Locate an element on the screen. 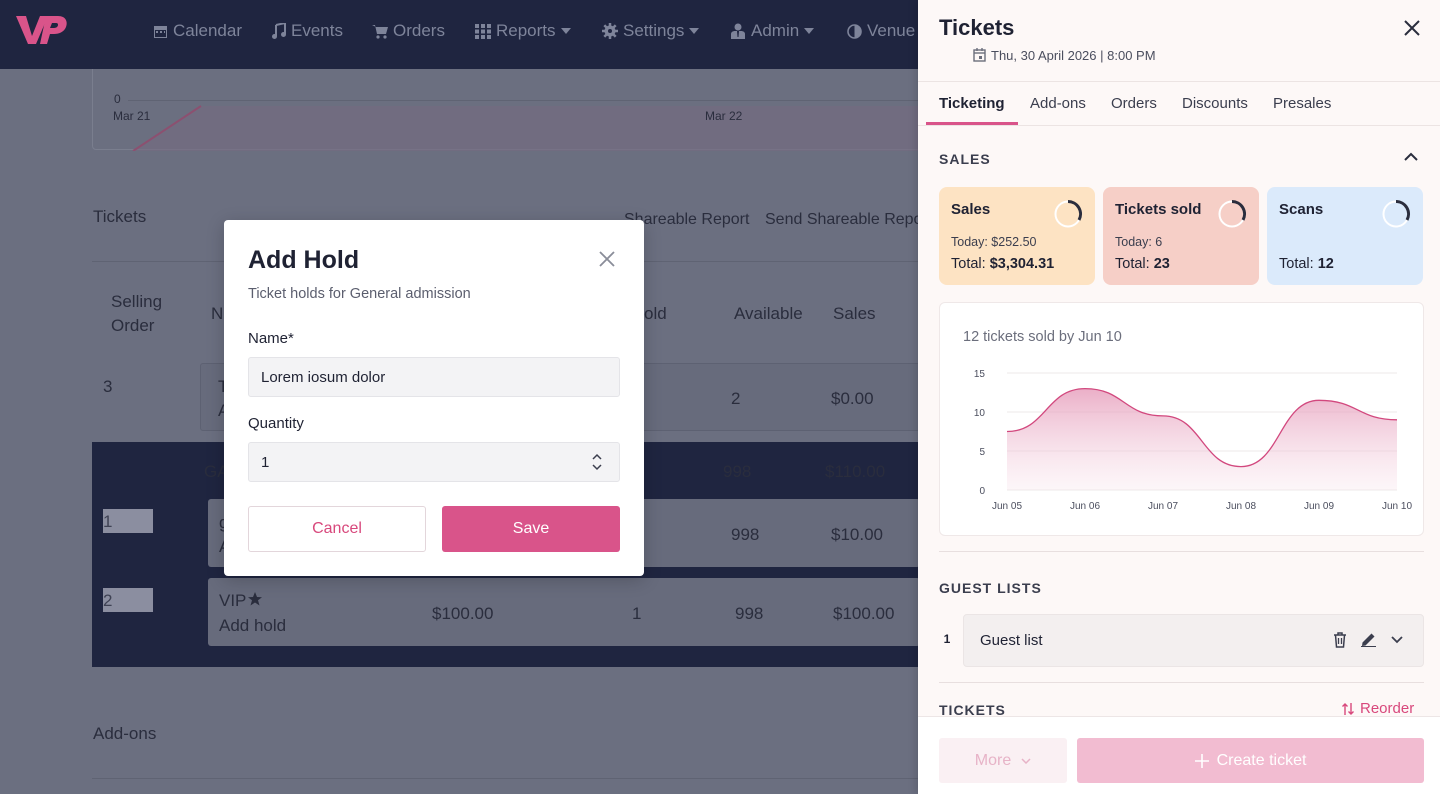  chart-x-tick-label: Jun 08 is located at coordinates (1241, 506).